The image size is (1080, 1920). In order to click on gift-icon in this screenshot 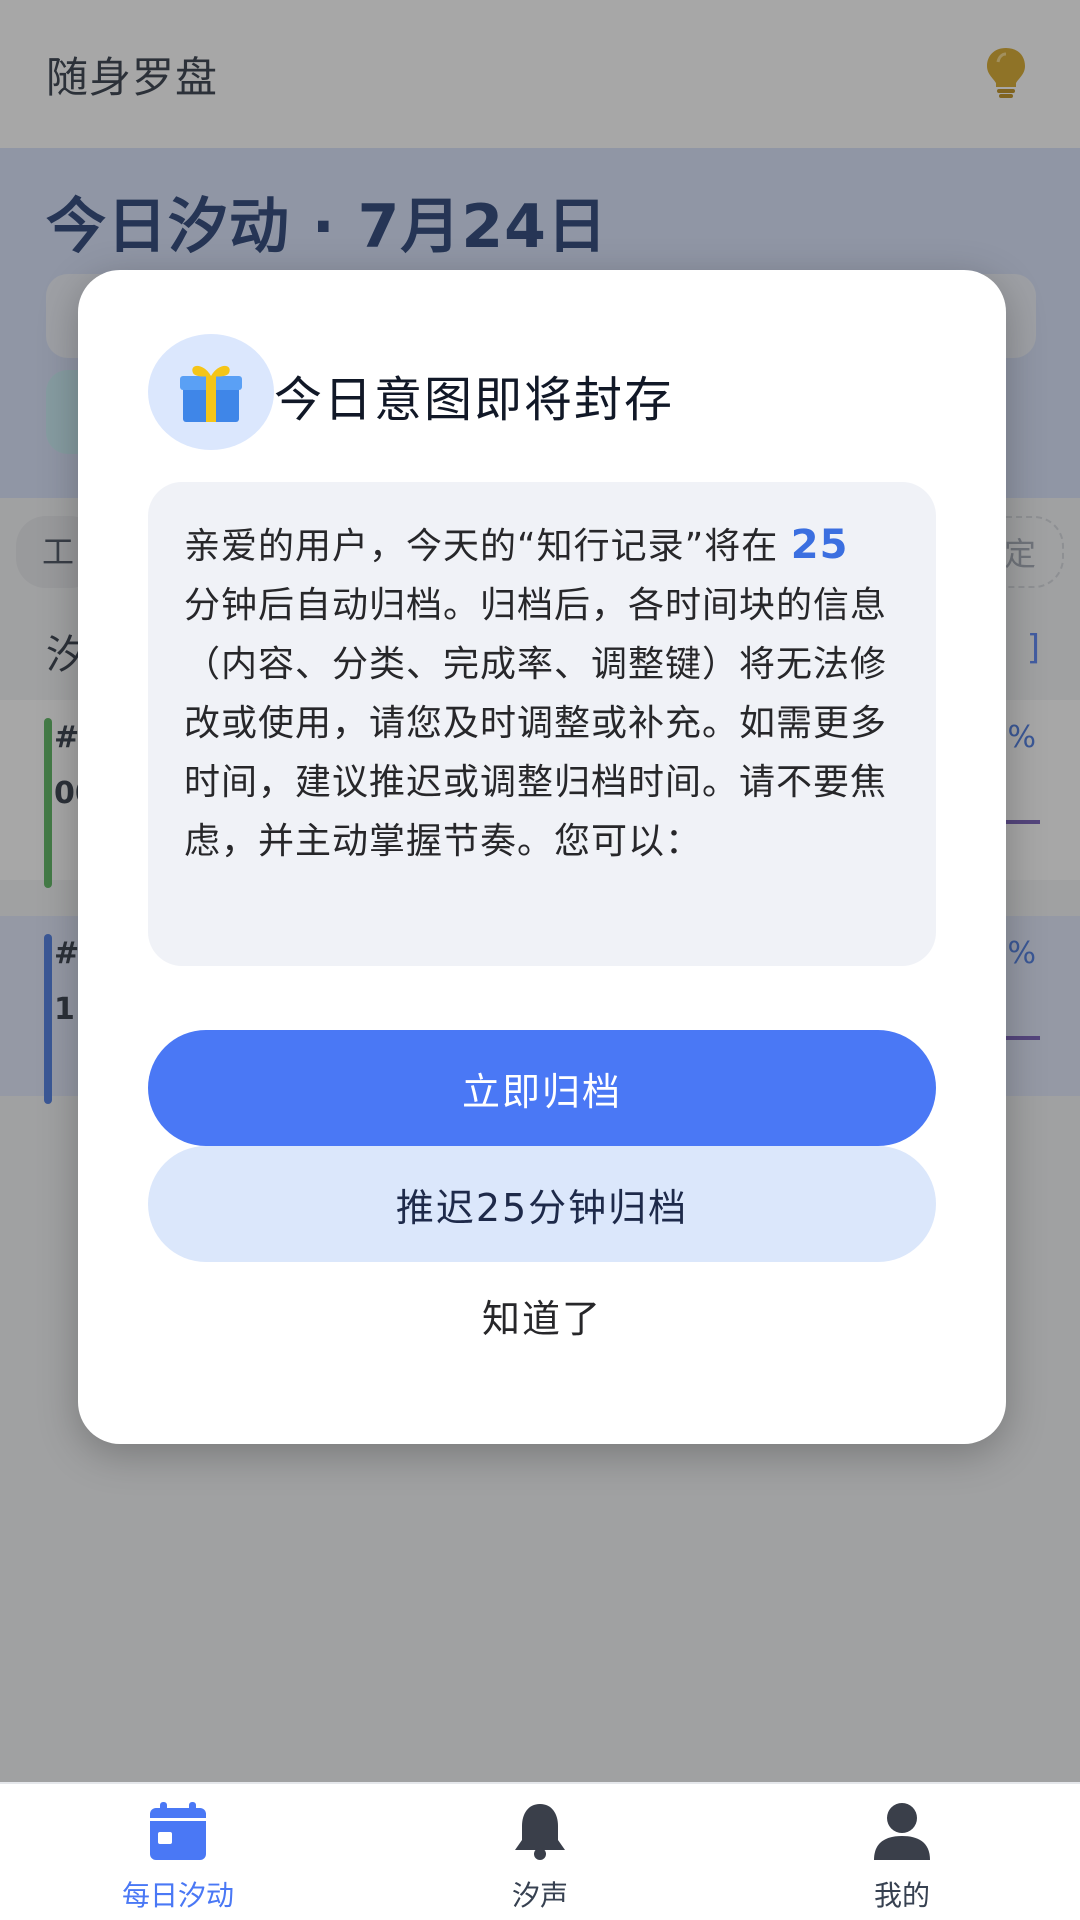, I will do `click(211, 393)`.